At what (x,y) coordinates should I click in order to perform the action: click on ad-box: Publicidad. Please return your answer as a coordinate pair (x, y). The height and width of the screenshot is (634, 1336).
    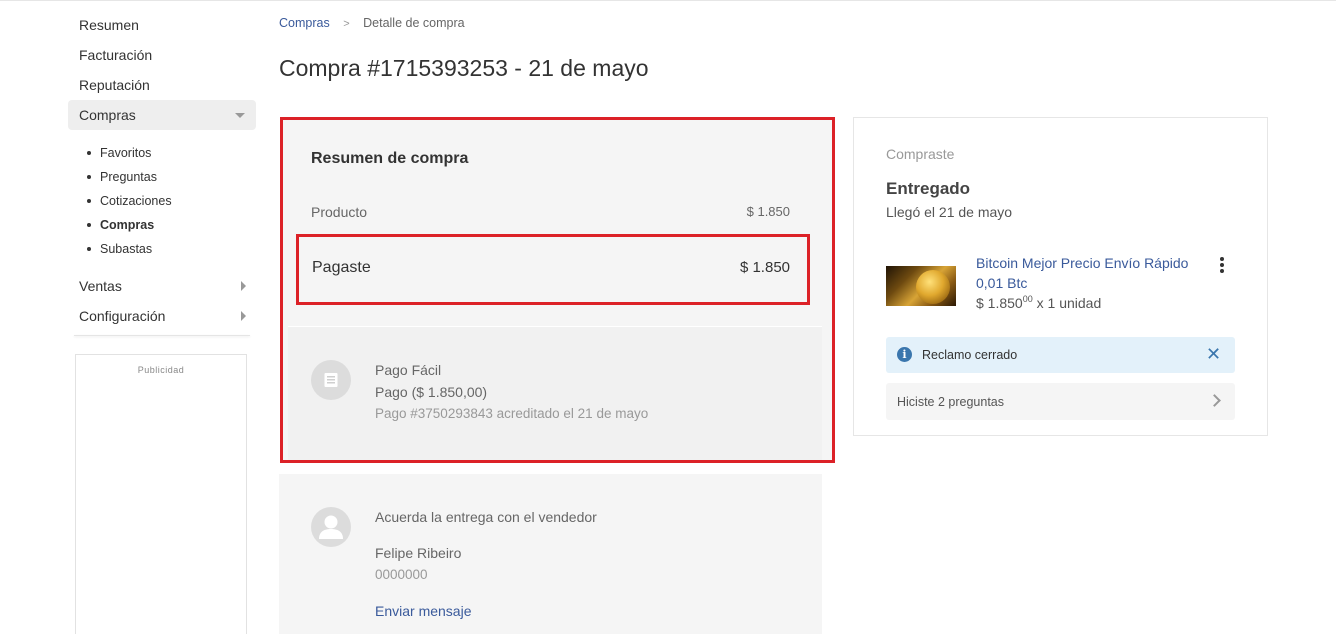
    Looking at the image, I should click on (161, 494).